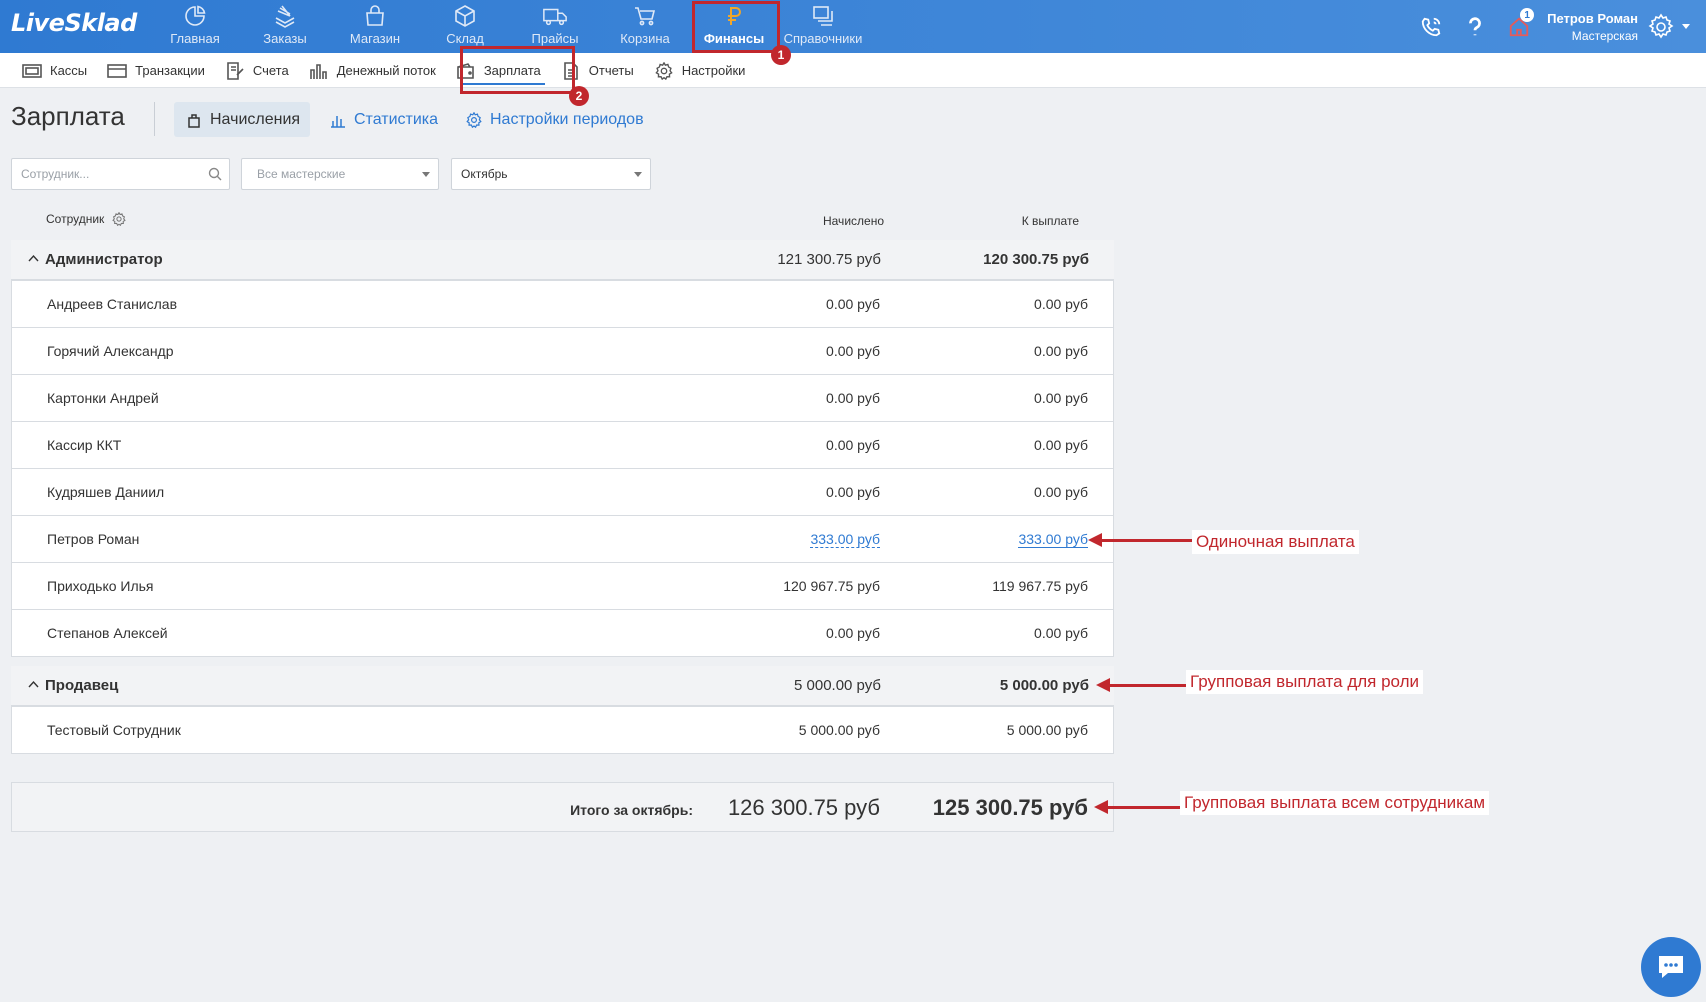  What do you see at coordinates (562, 351) in the screenshot?
I see `table-row: Горячий Александр 0.00 руб 0.00 руб` at bounding box center [562, 351].